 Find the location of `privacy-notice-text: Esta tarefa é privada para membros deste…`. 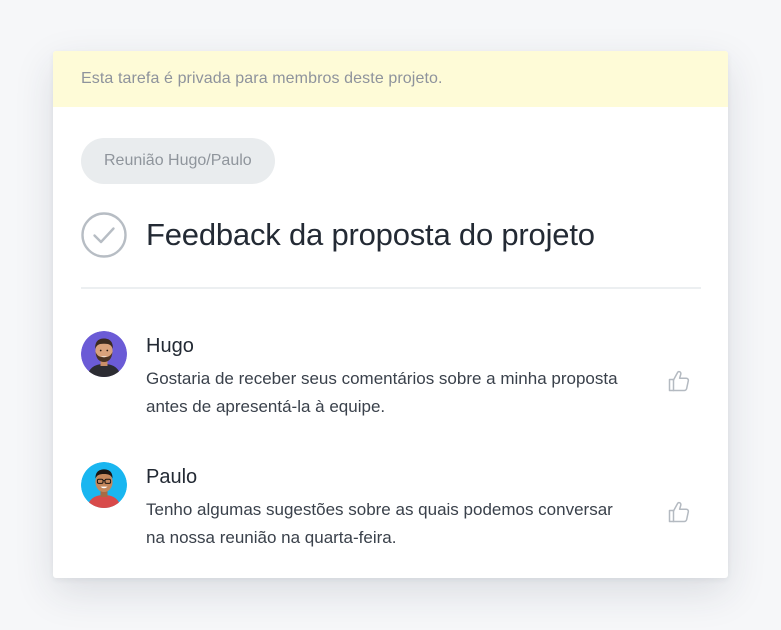

privacy-notice-text: Esta tarefa é privada para membros deste… is located at coordinates (262, 78).